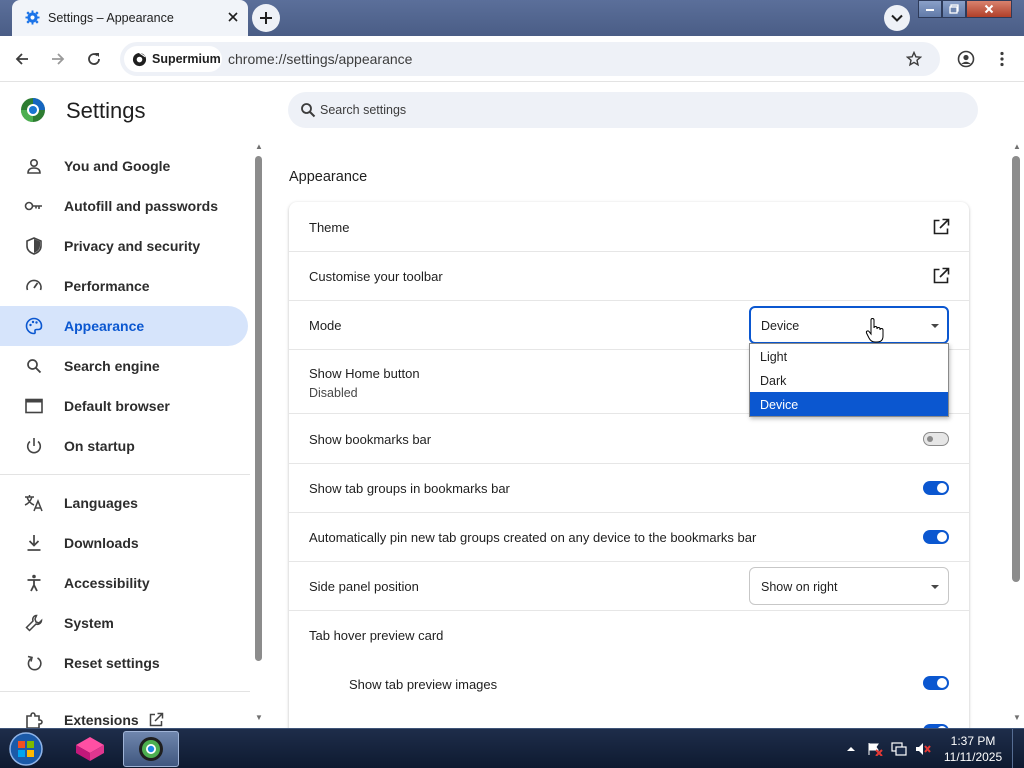  I want to click on sidebar-scroll-up-arrow: ▲, so click(259, 147).